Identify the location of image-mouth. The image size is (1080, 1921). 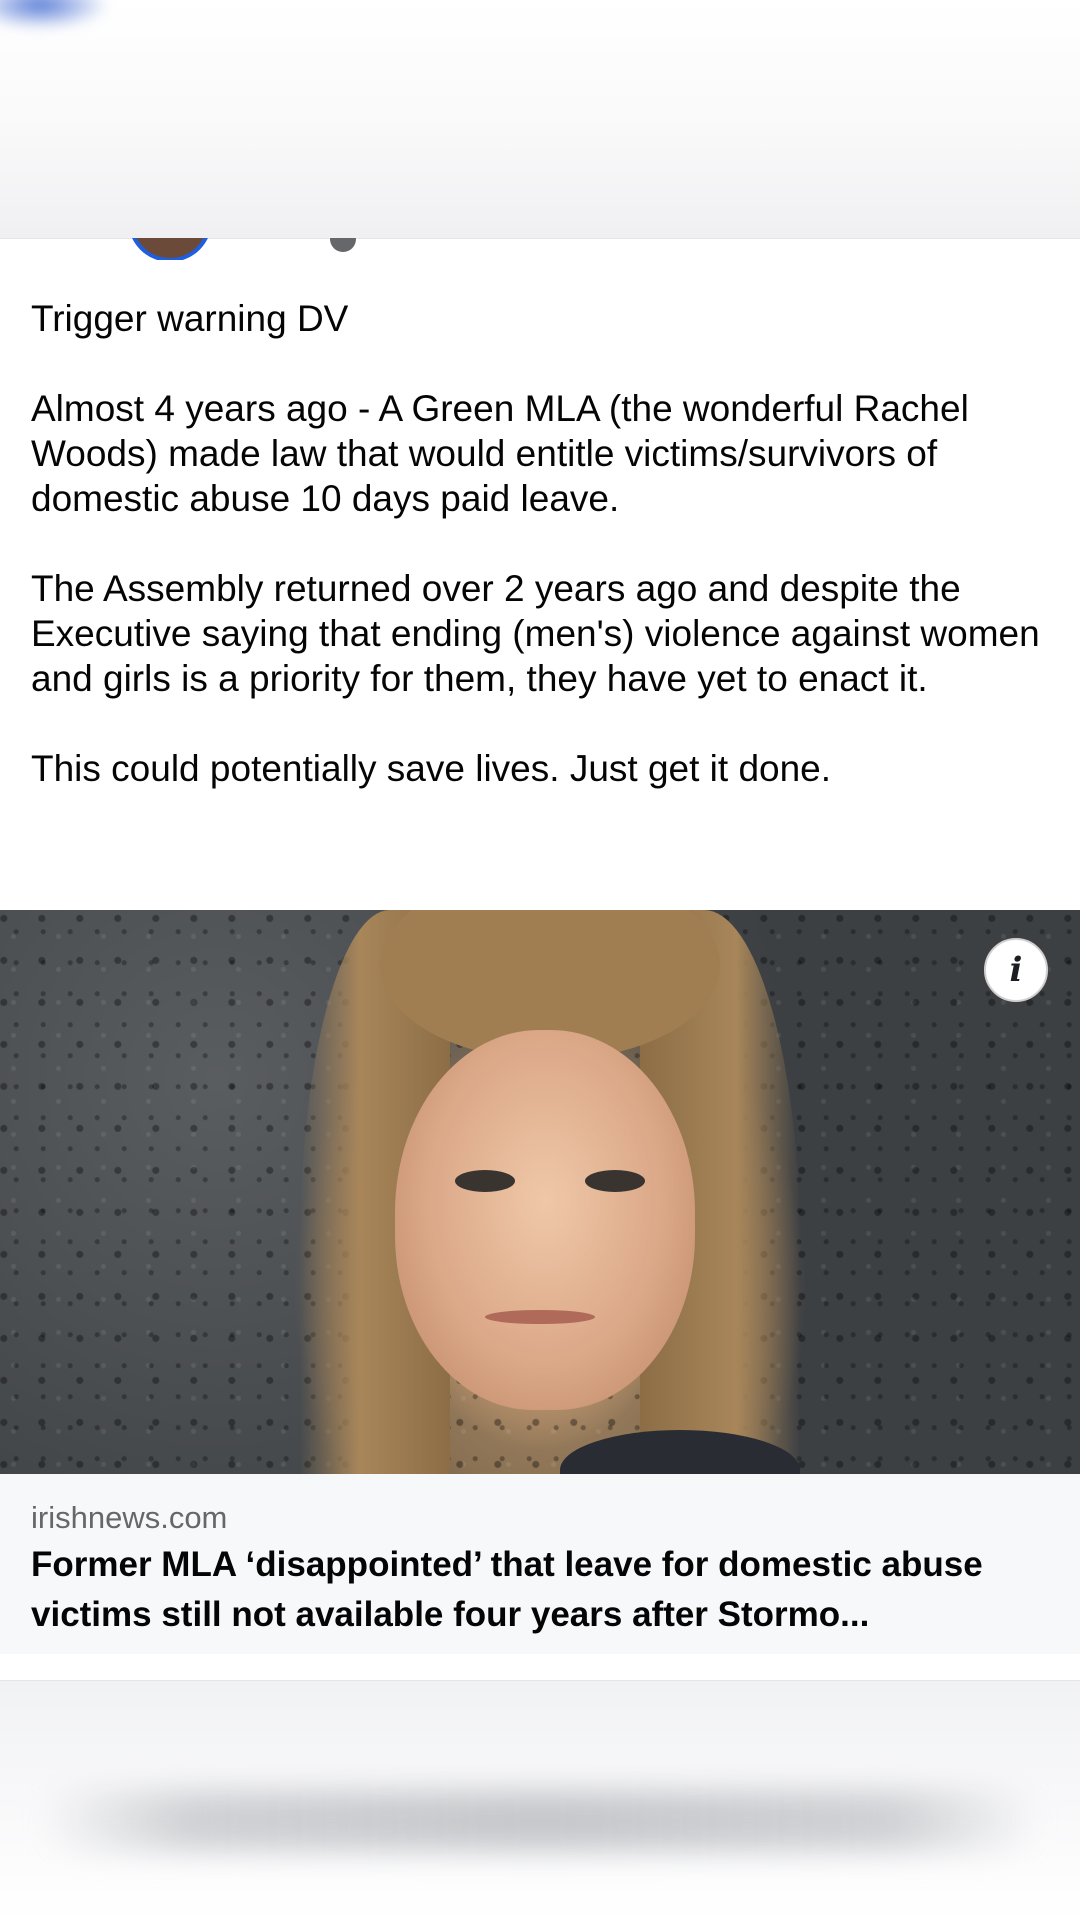
(540, 1317).